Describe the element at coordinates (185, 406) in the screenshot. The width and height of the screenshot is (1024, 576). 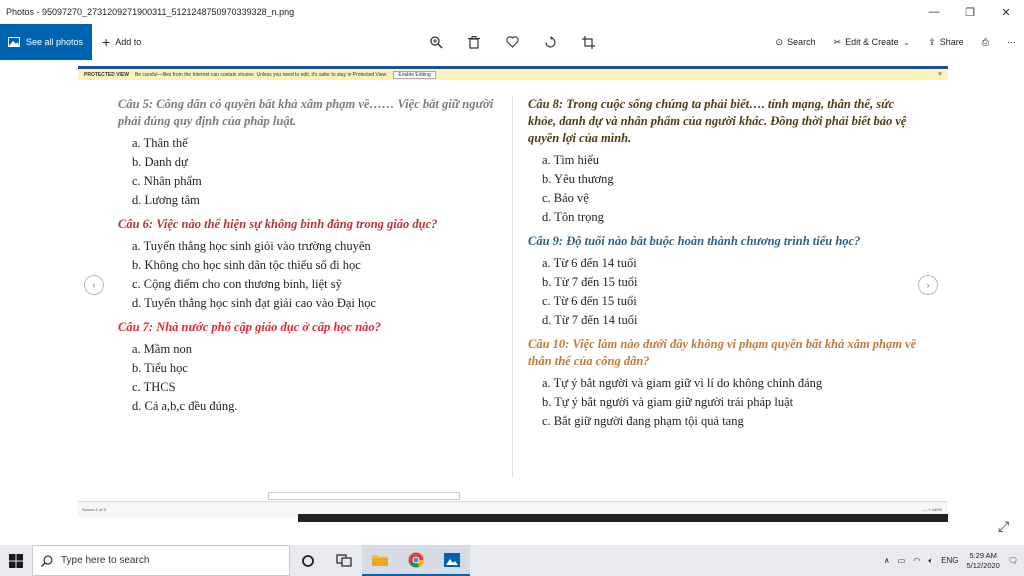
I see `answer-option: d. Cả a,b,c đều đúng.` at that location.